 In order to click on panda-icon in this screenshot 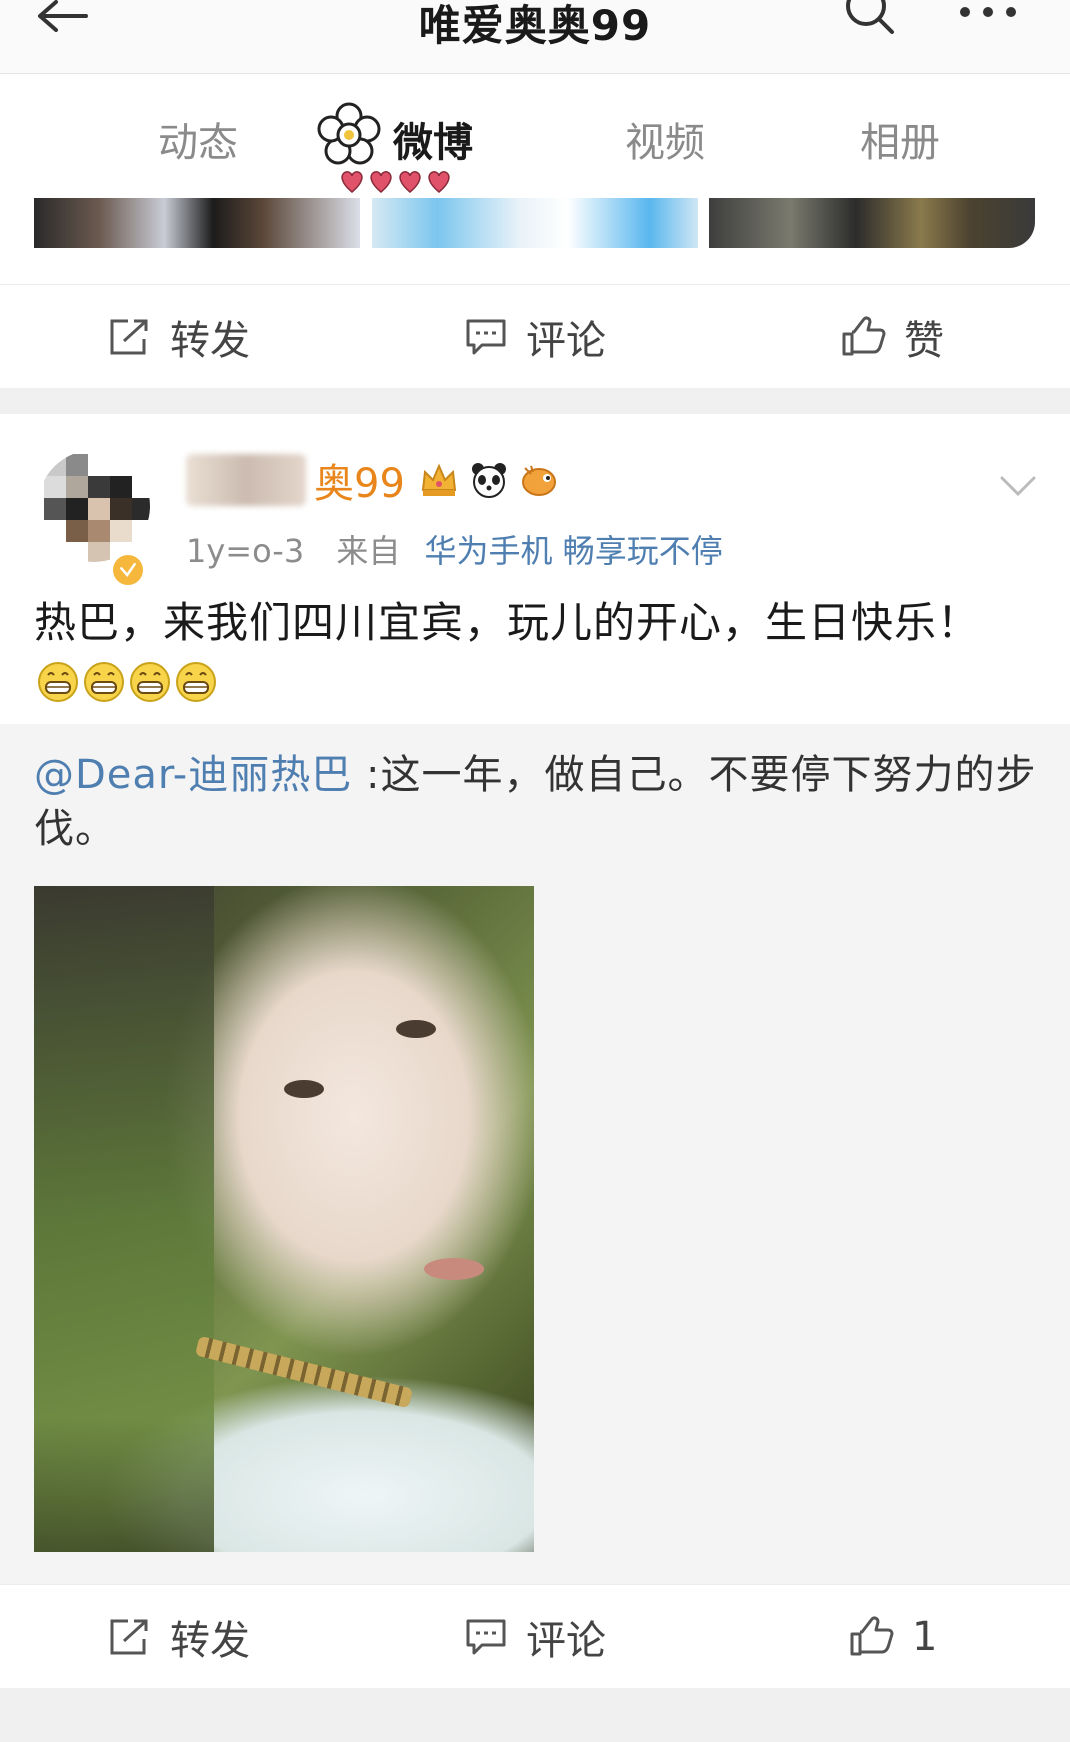, I will do `click(488, 480)`.